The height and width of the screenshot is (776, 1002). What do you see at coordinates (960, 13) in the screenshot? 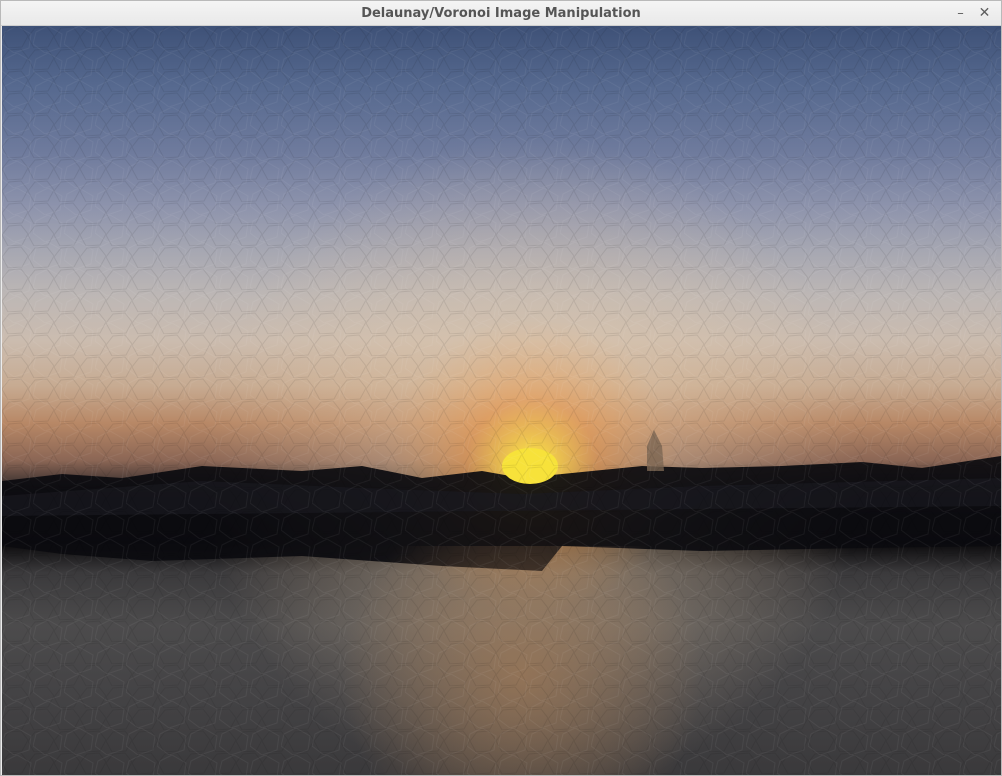
I see `minimize-button: –` at bounding box center [960, 13].